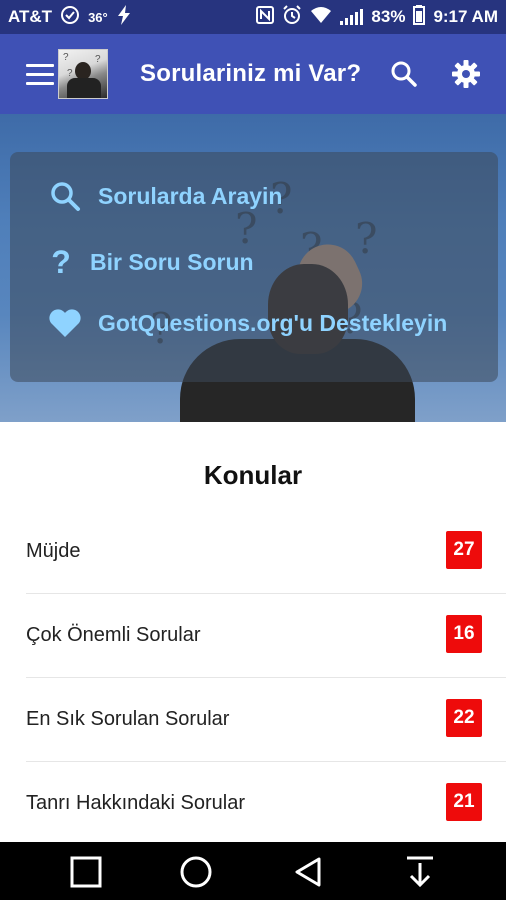  I want to click on count-badge: 27, so click(464, 550).